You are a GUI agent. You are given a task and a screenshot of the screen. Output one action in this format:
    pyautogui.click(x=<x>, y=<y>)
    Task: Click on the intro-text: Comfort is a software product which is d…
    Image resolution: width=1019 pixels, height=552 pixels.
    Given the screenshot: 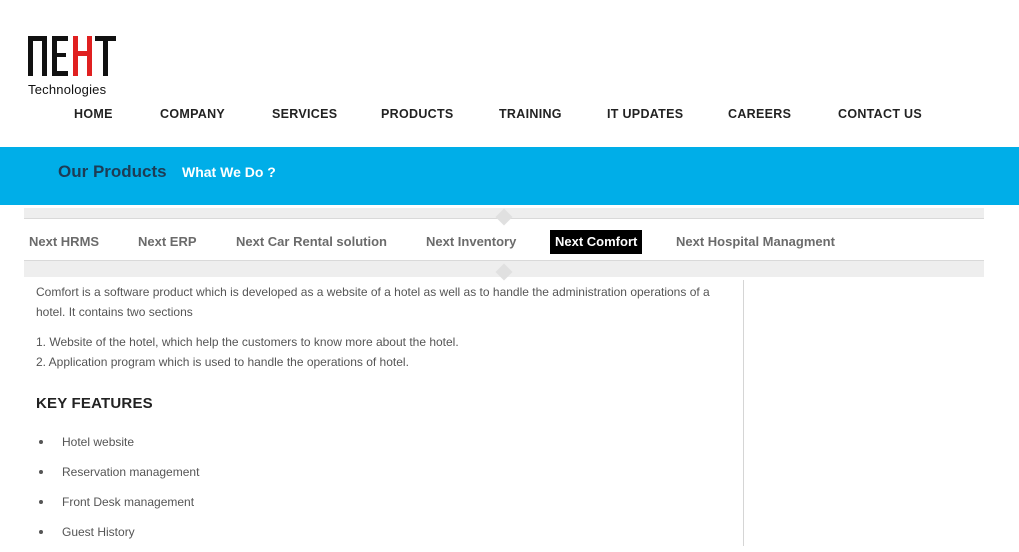 What is the action you would take?
    pyautogui.click(x=373, y=302)
    